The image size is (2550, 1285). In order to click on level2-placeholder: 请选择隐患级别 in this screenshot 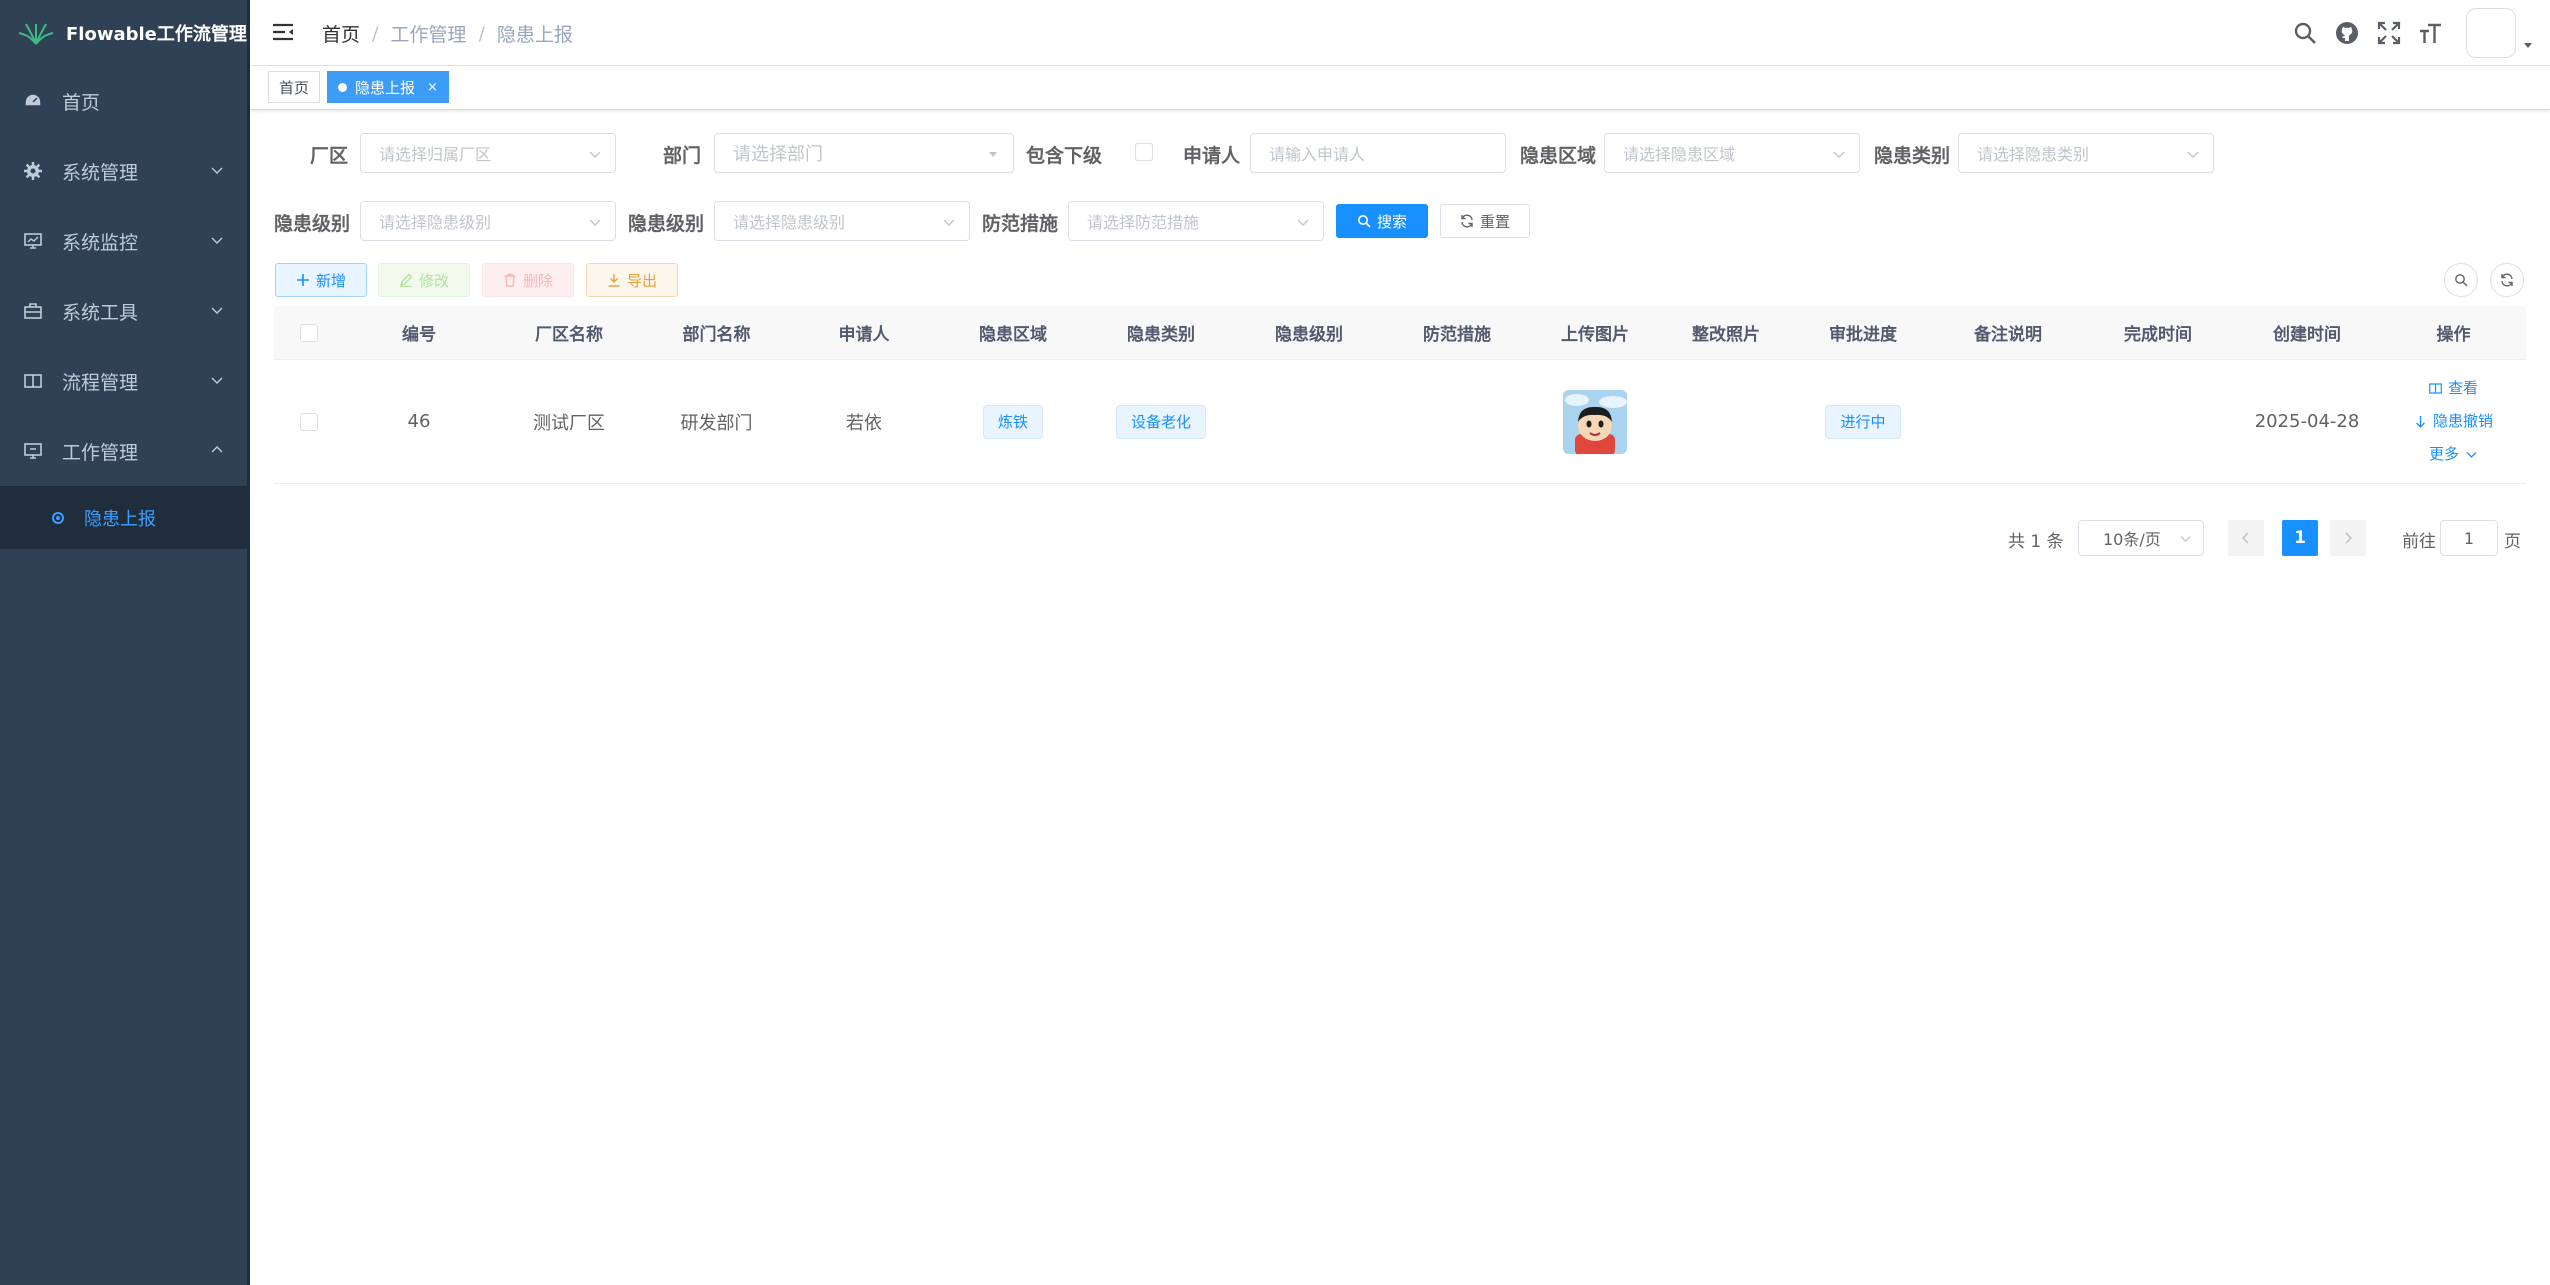, I will do `click(789, 222)`.